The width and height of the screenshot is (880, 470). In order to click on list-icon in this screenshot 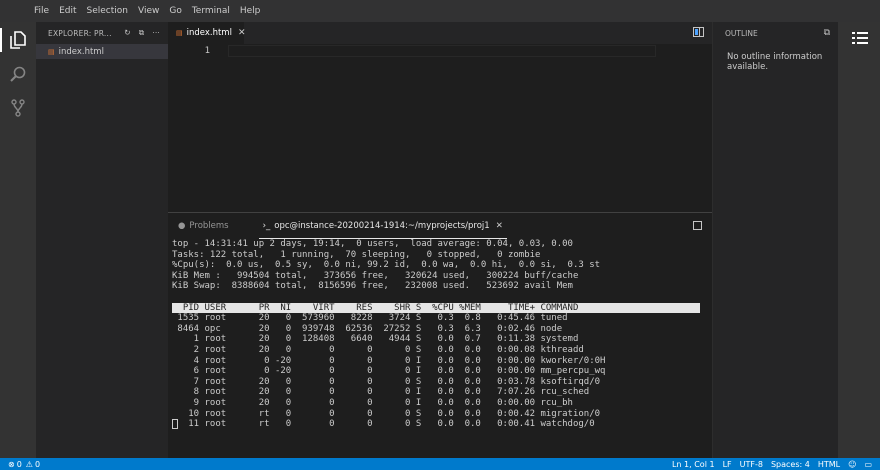, I will do `click(860, 38)`.